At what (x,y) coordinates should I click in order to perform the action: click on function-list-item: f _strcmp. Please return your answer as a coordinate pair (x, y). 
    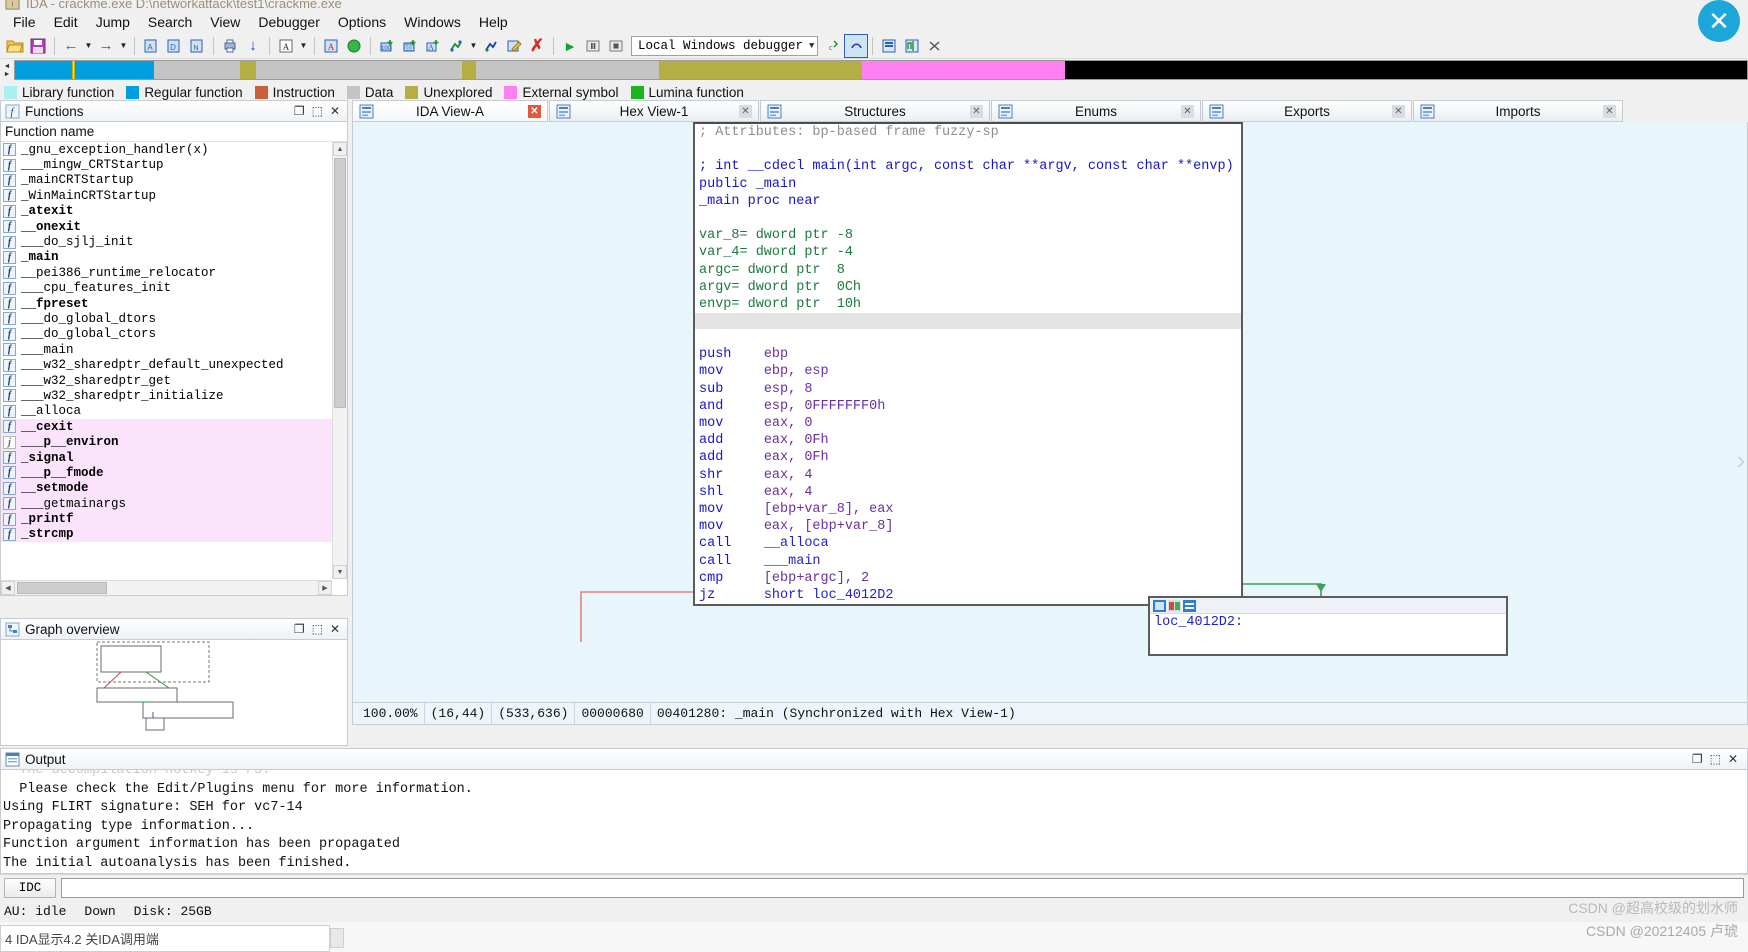
    Looking at the image, I should click on (166, 534).